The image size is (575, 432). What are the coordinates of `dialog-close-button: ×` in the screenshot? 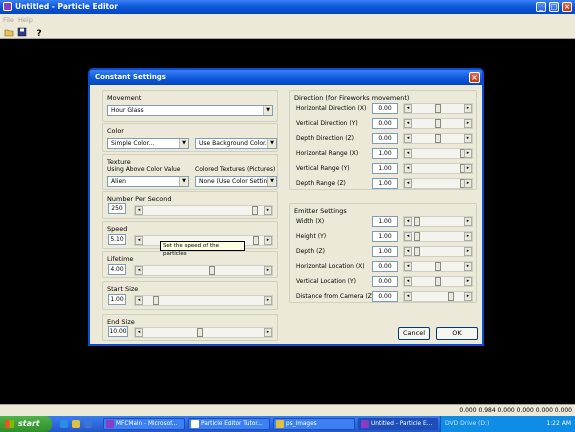 It's located at (474, 77).